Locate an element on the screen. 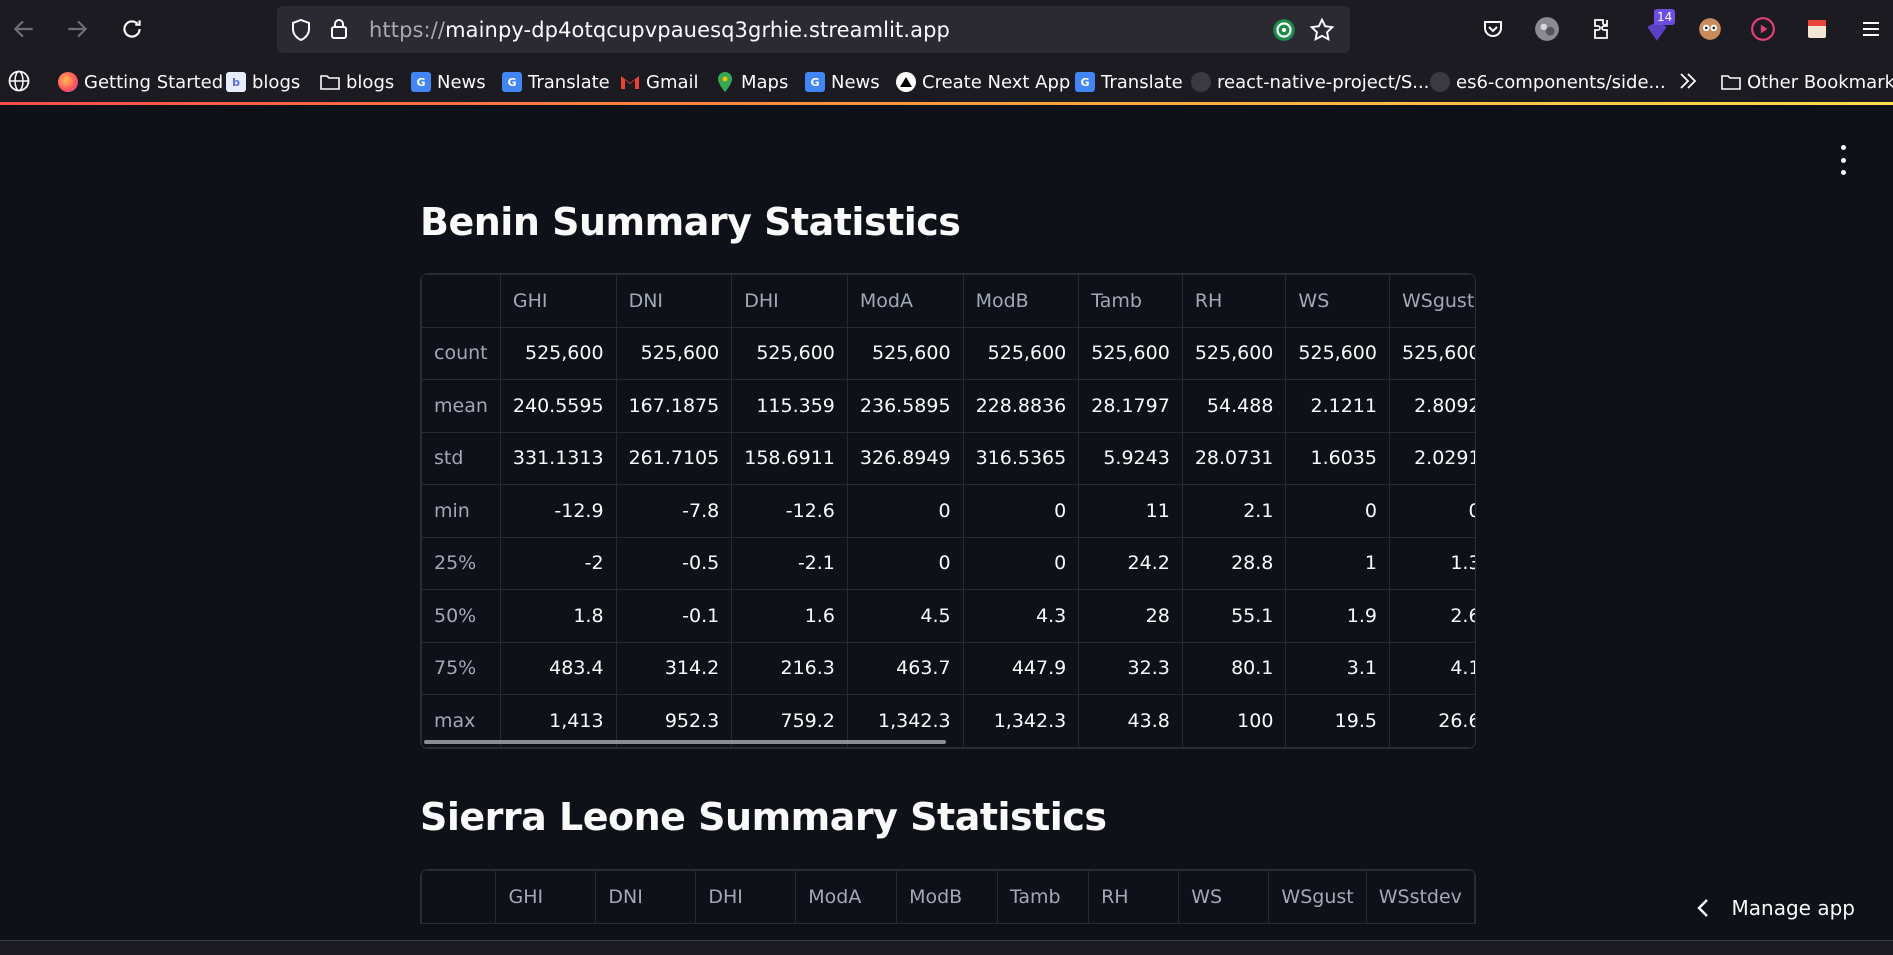  index-header-cell is located at coordinates (461, 301).